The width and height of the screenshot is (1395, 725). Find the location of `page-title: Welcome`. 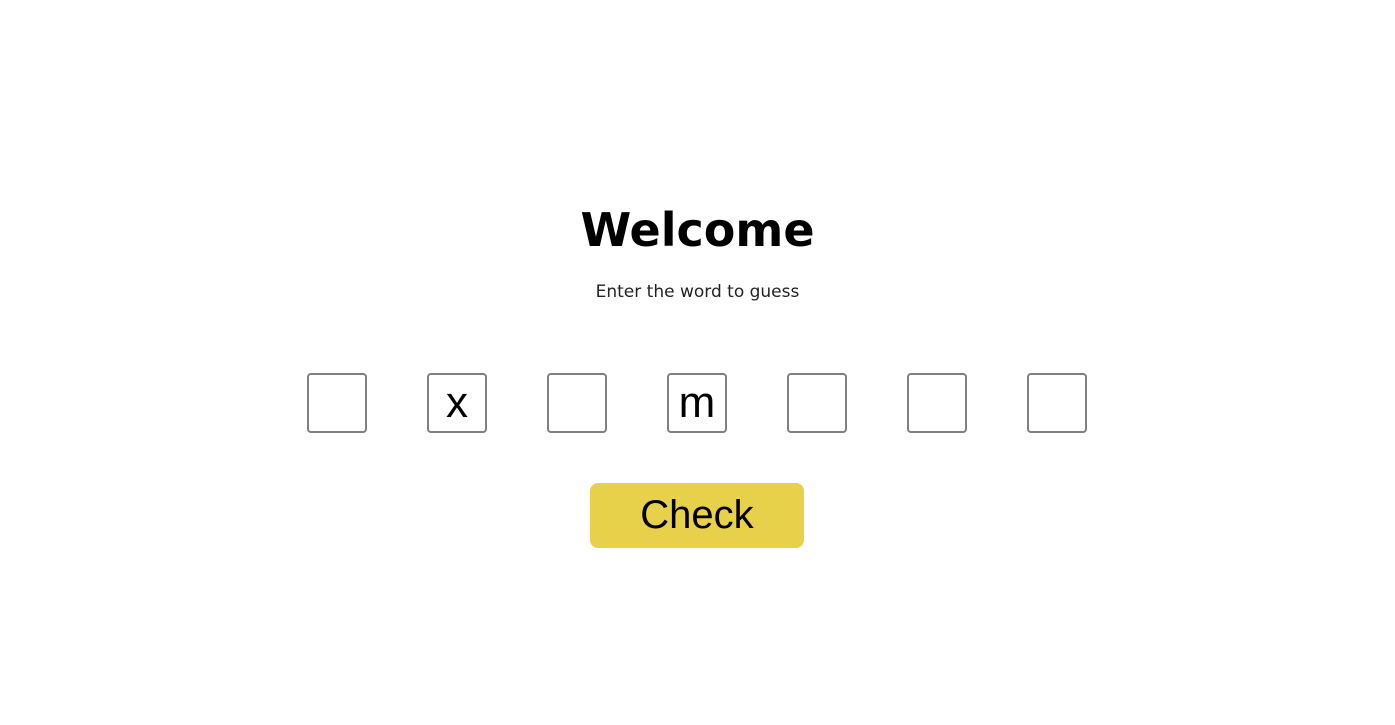

page-title: Welcome is located at coordinates (697, 230).